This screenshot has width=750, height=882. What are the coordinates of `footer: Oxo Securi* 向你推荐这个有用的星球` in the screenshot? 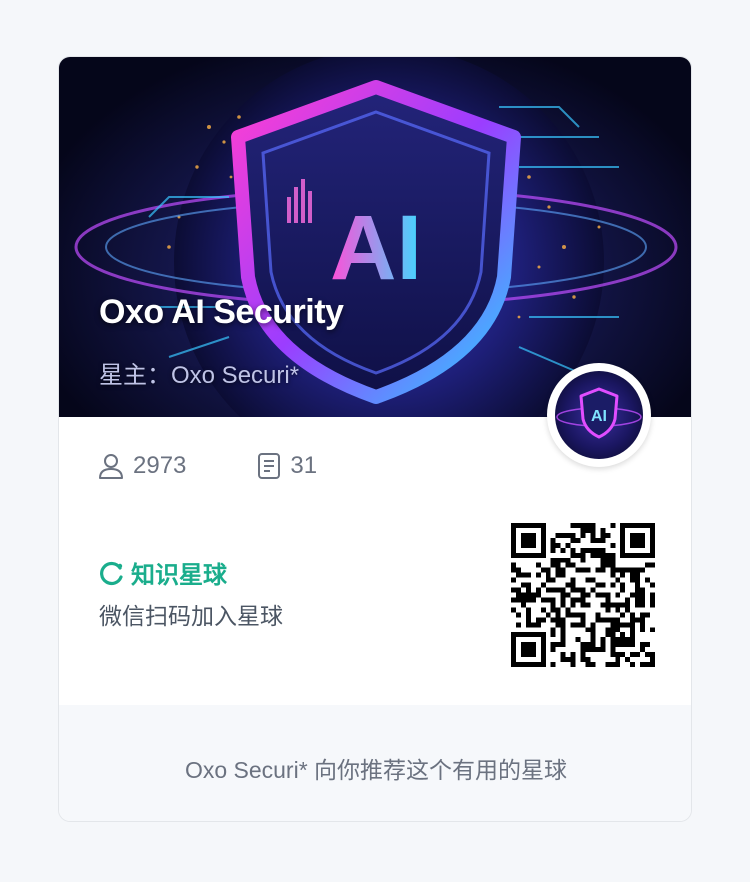 It's located at (375, 763).